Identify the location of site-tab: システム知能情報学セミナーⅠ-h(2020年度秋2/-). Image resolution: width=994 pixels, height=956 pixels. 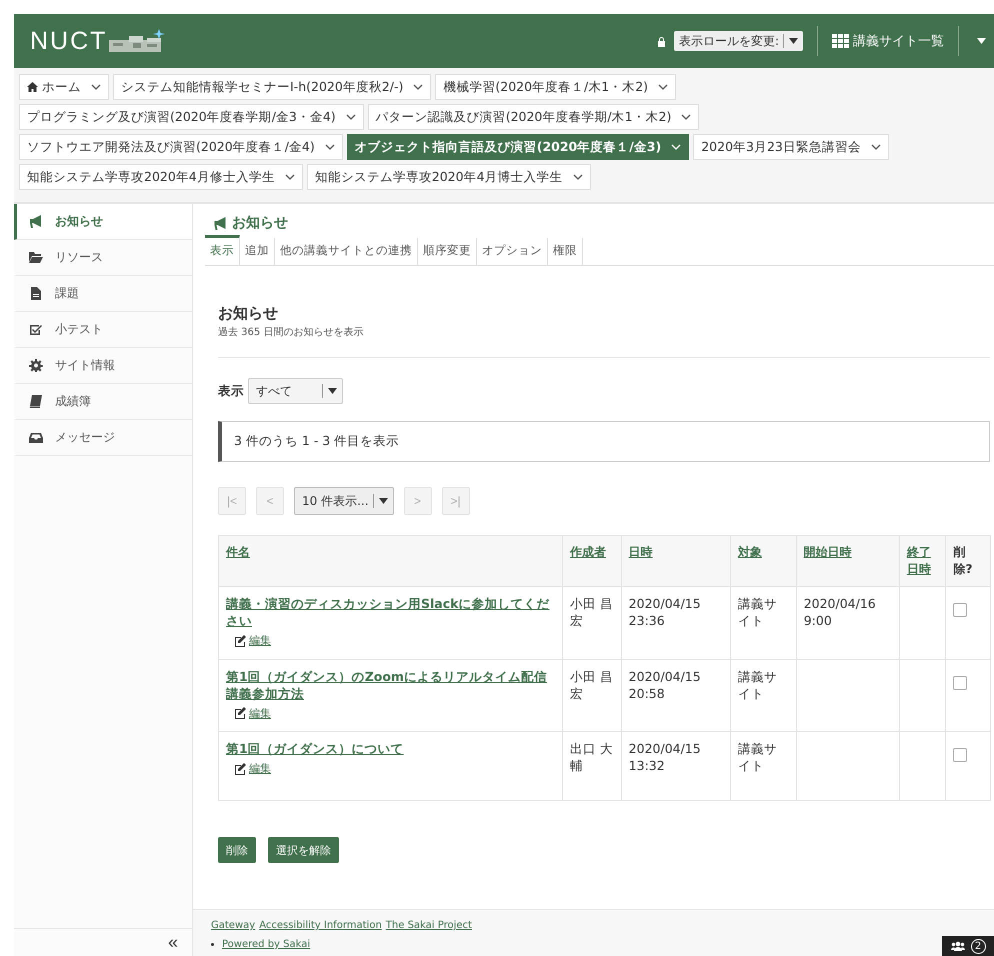
(272, 87).